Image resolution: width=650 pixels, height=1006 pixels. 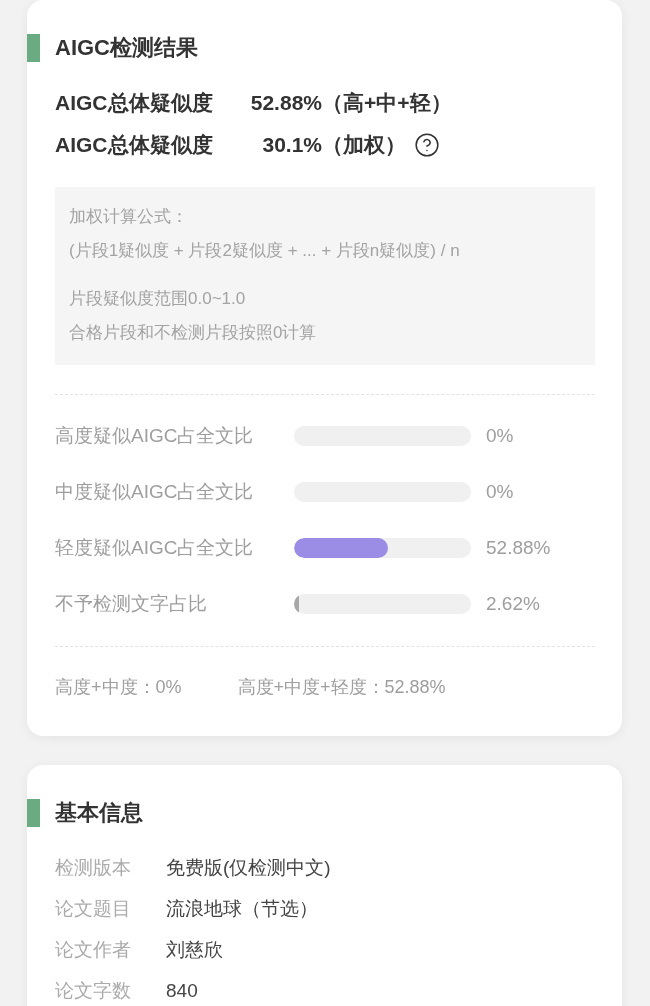 I want to click on ratio-label: 中度疑似AIGC占全文比, so click(x=155, y=492).